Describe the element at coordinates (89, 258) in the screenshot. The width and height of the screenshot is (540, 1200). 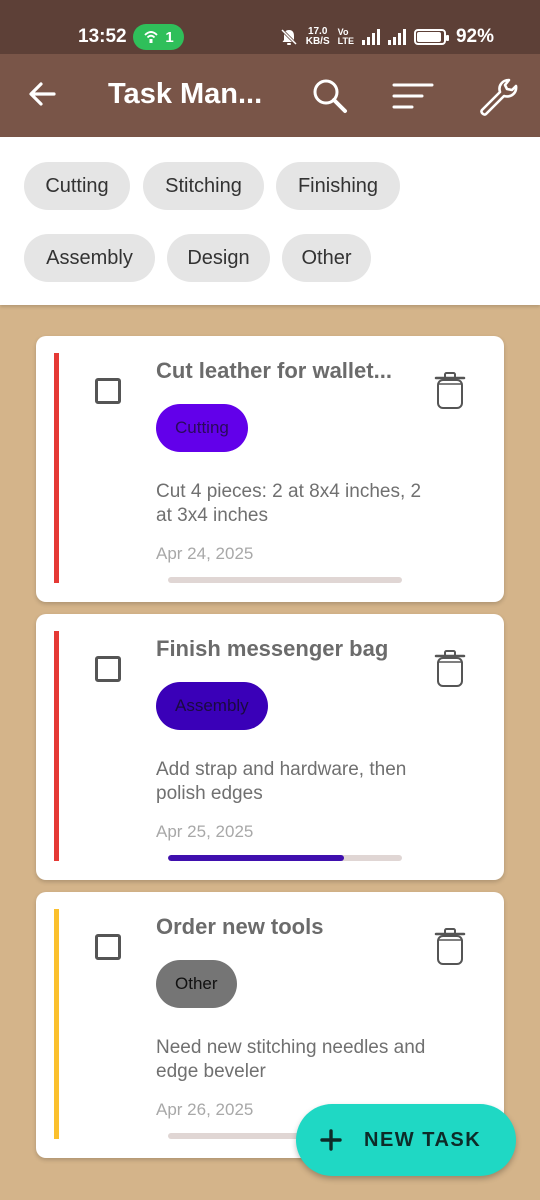
I see `filter-chip-assembly: Assembly` at that location.